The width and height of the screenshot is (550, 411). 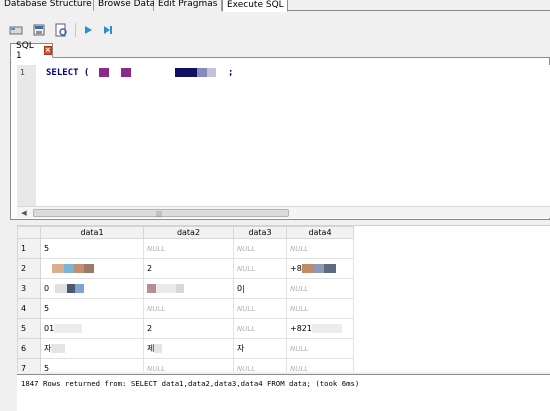 What do you see at coordinates (68, 73) in the screenshot?
I see `sql-code-line: SELECT (` at bounding box center [68, 73].